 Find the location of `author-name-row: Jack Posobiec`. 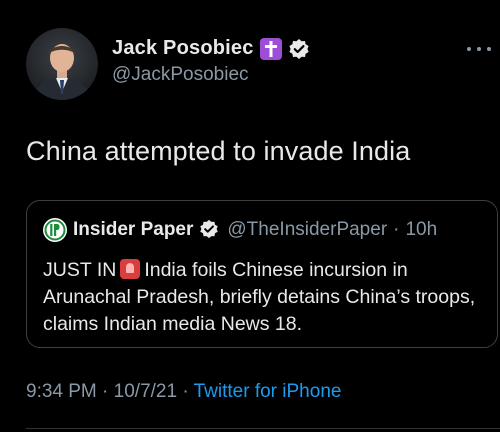

author-name-row: Jack Posobiec is located at coordinates (211, 48).